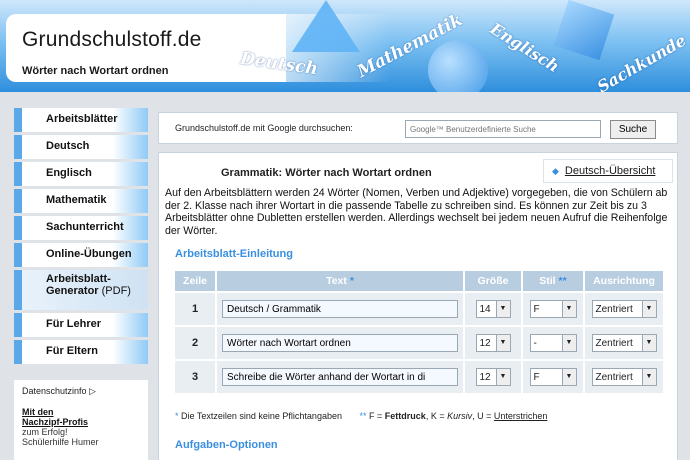  I want to click on table-row: 3 12▼ F▼ Zentriert▼, so click(419, 377).